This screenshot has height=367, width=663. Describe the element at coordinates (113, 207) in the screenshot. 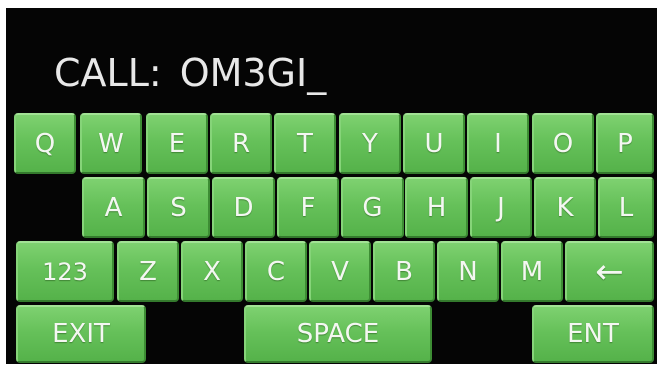

I see `key-a: A` at that location.